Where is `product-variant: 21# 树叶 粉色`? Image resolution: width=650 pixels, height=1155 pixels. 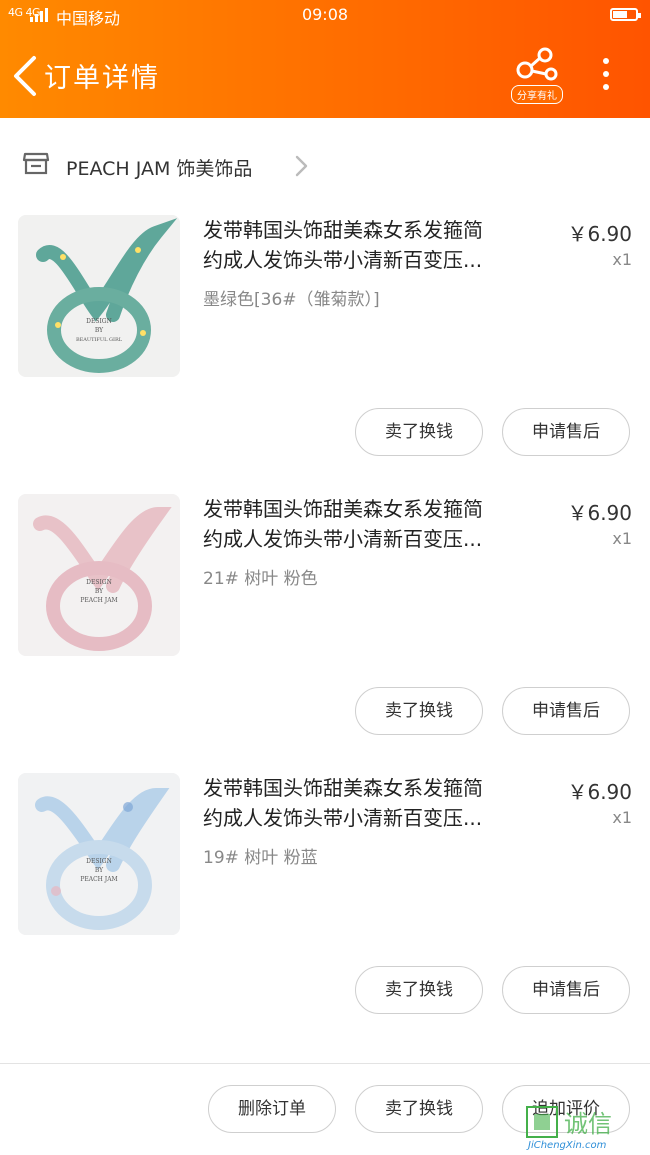
product-variant: 21# 树叶 粉色 is located at coordinates (260, 579).